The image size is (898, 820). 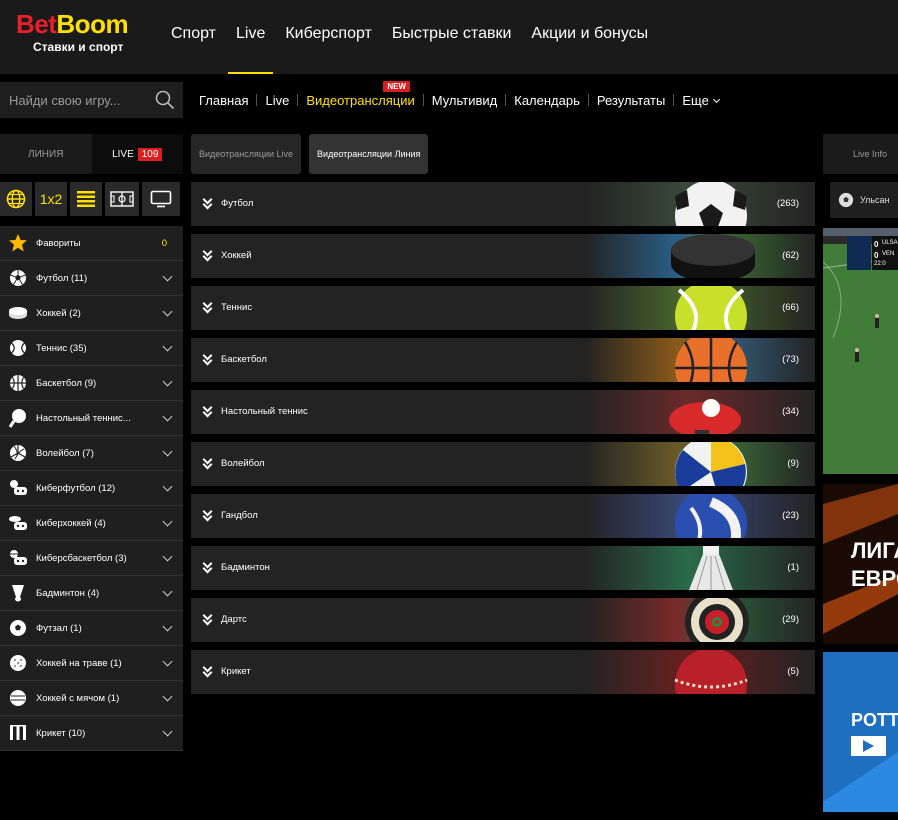 I want to click on sub-nav-calendar: Календарь, so click(x=547, y=100).